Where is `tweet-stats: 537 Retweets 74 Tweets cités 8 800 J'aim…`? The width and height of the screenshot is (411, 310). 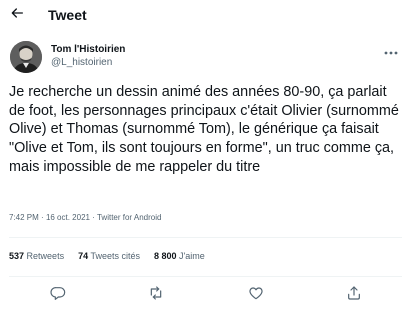
tweet-stats: 537 Retweets 74 Tweets cités 8 800 J'aim… is located at coordinates (114, 256).